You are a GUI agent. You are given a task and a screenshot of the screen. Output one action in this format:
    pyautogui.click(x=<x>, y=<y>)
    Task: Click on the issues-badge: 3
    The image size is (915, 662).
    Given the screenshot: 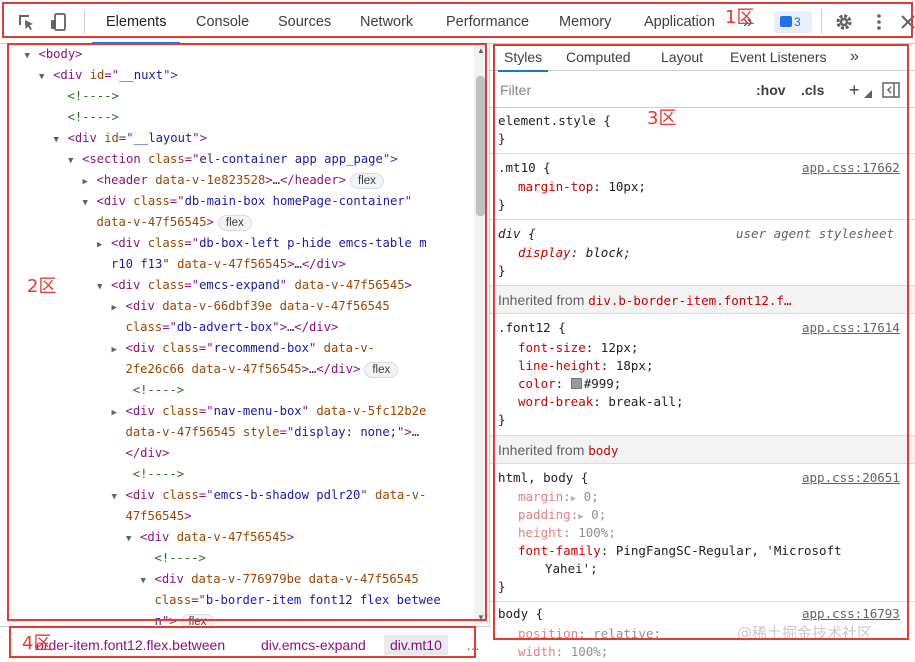 What is the action you would take?
    pyautogui.click(x=793, y=22)
    